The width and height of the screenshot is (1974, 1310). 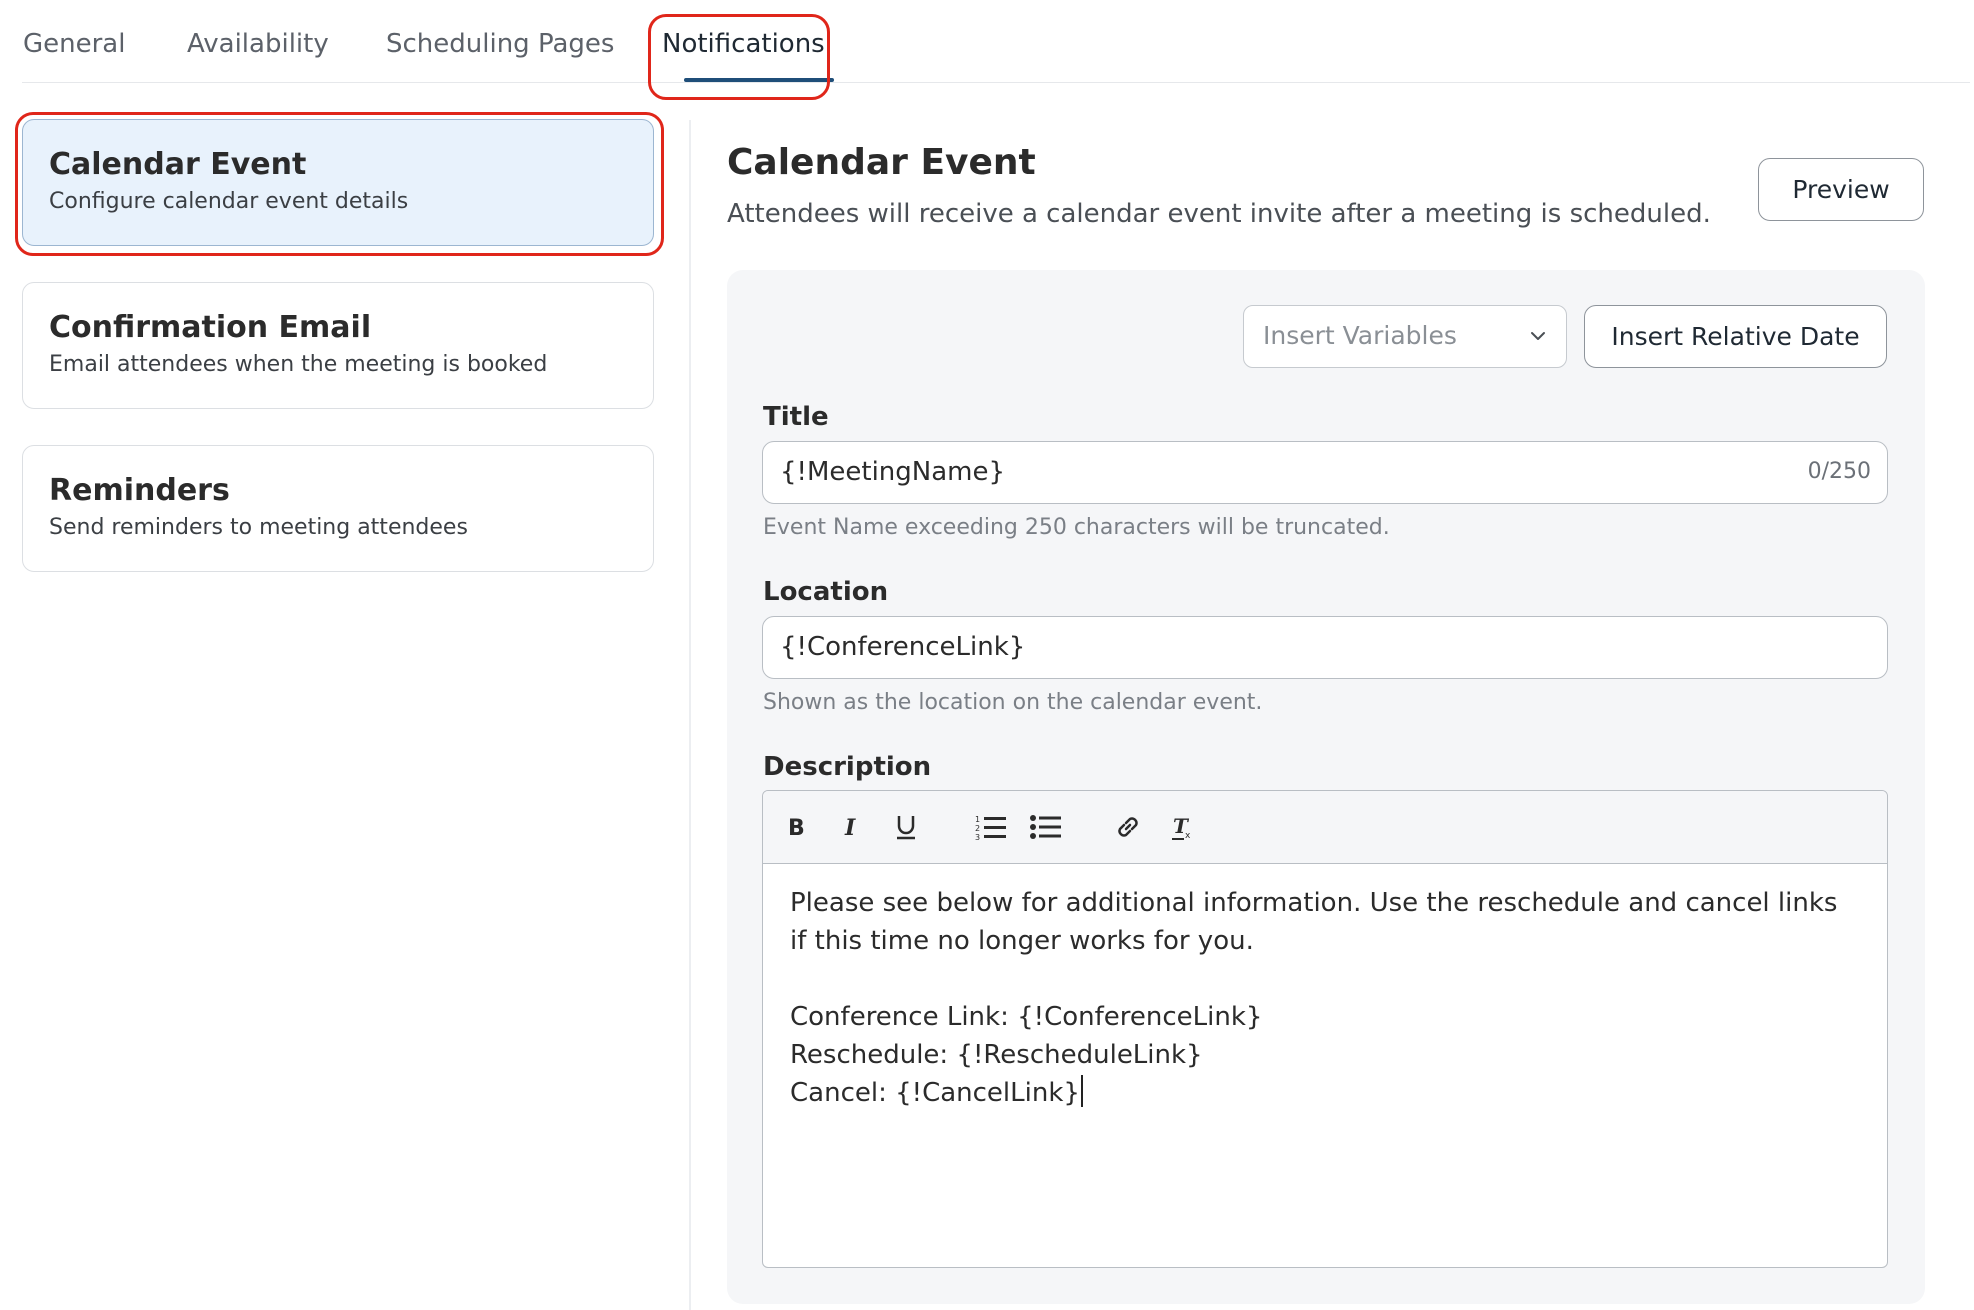 What do you see at coordinates (826, 592) in the screenshot?
I see `location-label: Location` at bounding box center [826, 592].